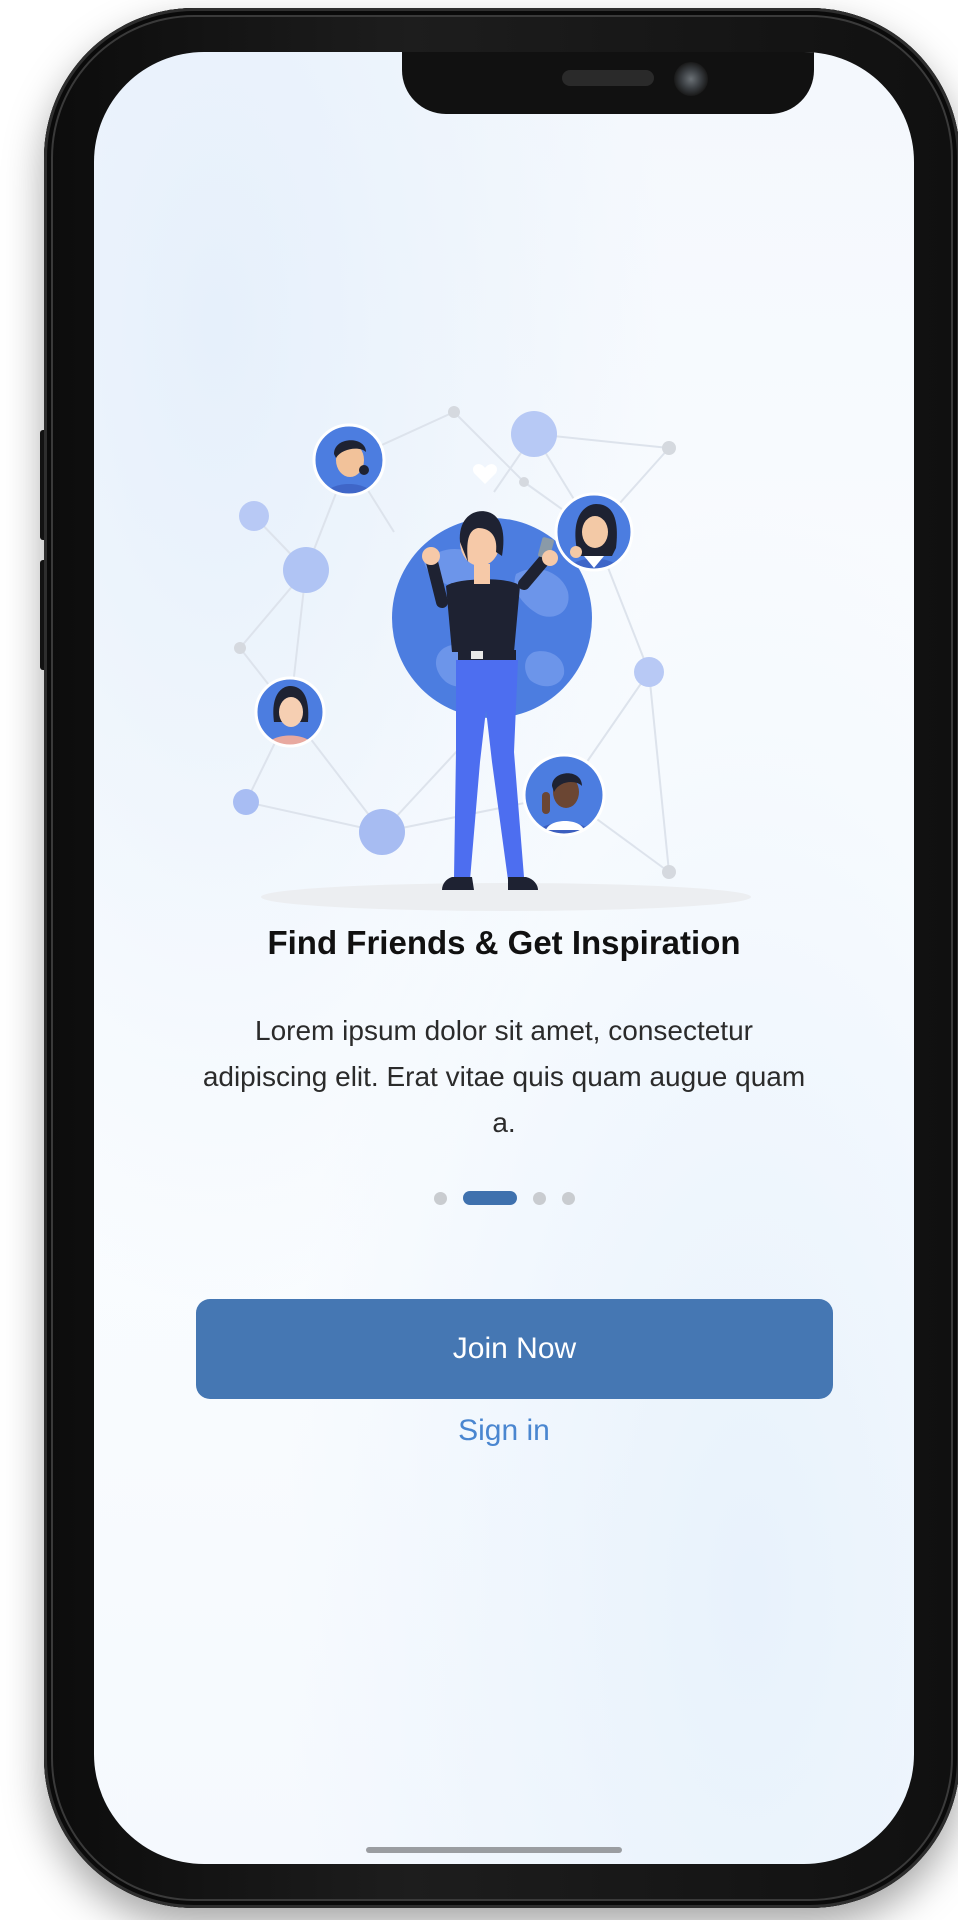  Describe the element at coordinates (506, 897) in the screenshot. I see `ground-shadow` at that location.